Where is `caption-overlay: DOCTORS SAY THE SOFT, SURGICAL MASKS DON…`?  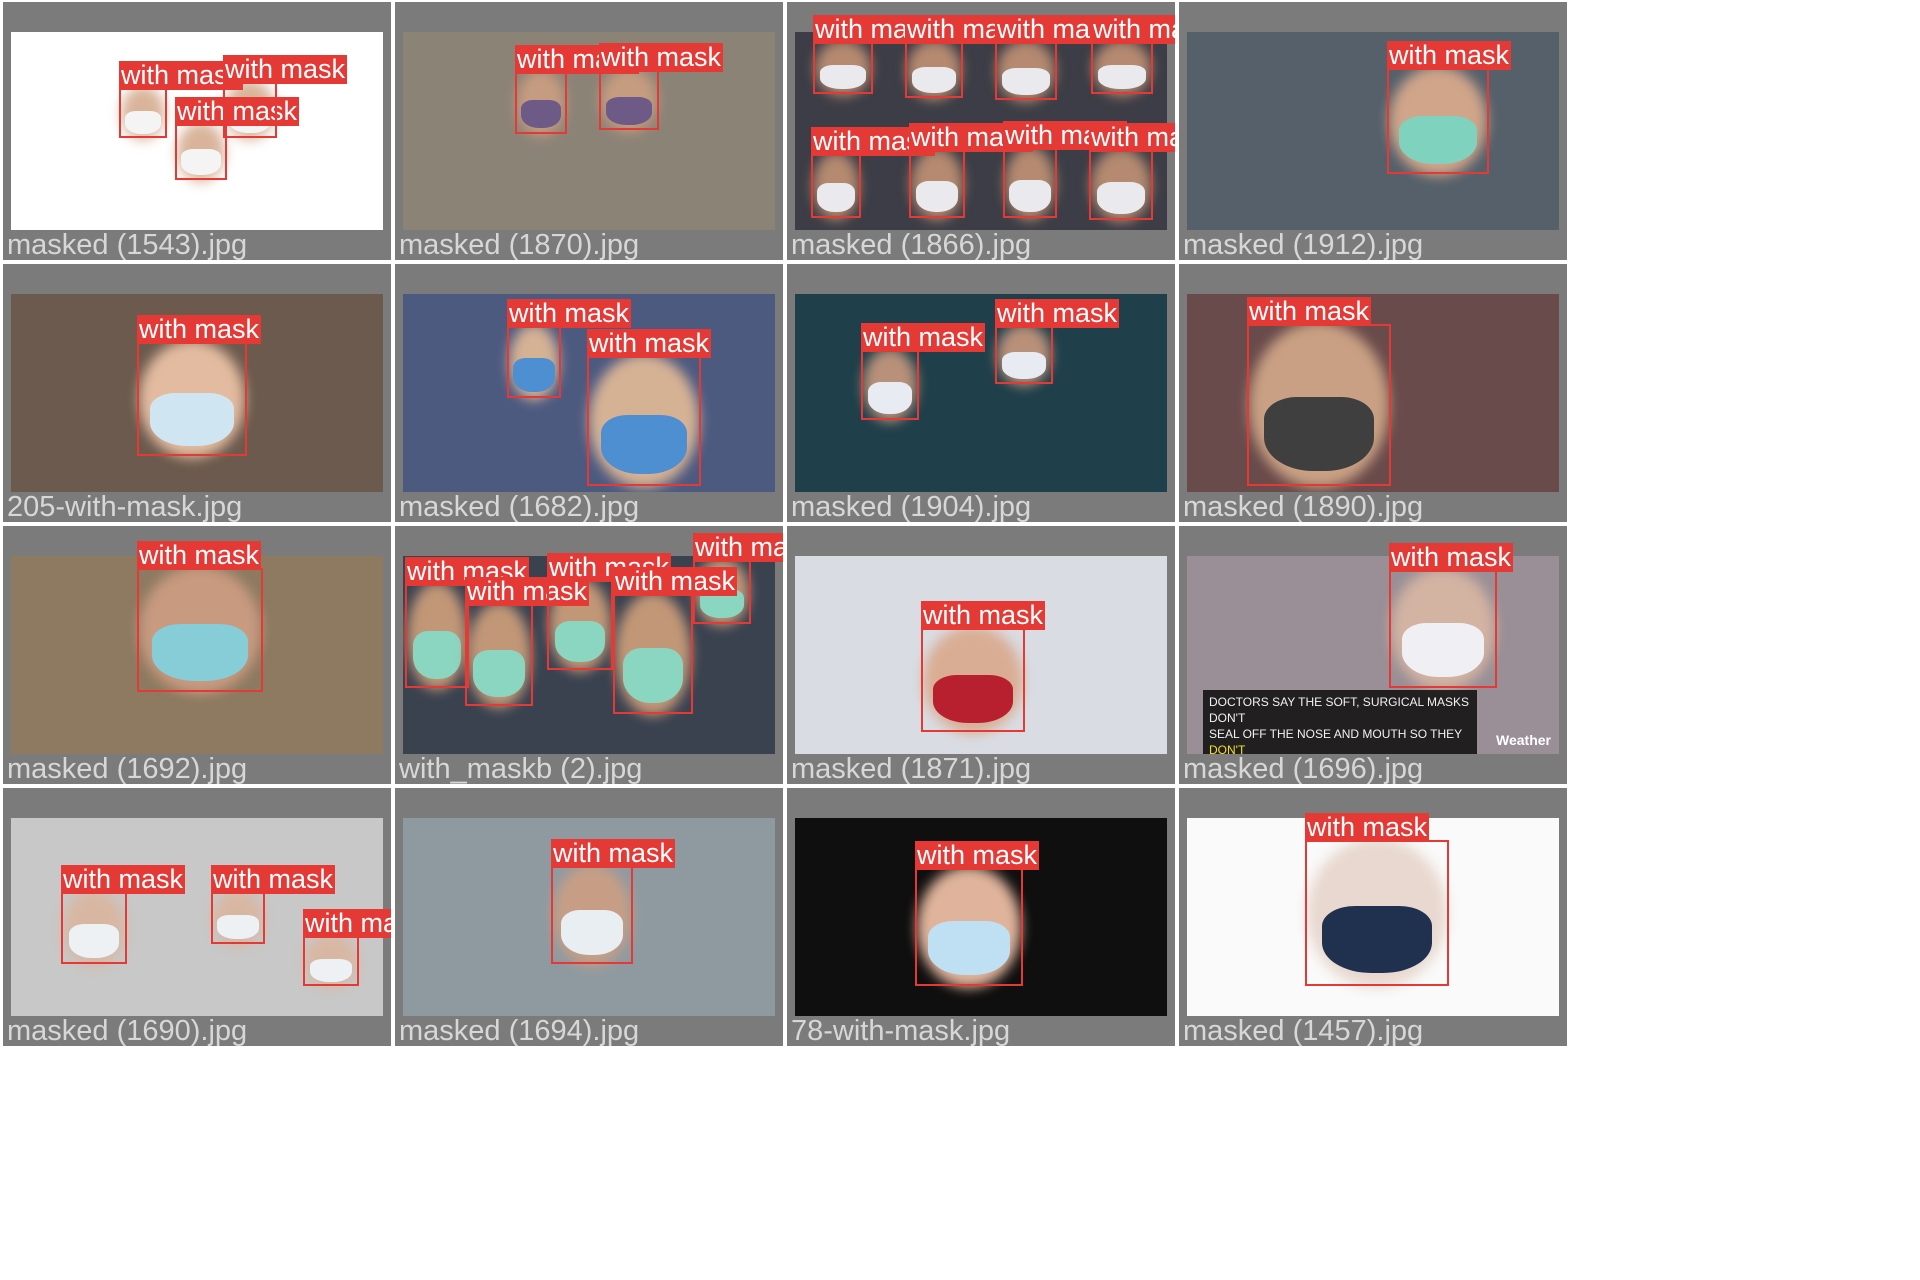 caption-overlay: DOCTORS SAY THE SOFT, SURGICAL MASKS DON… is located at coordinates (1340, 722).